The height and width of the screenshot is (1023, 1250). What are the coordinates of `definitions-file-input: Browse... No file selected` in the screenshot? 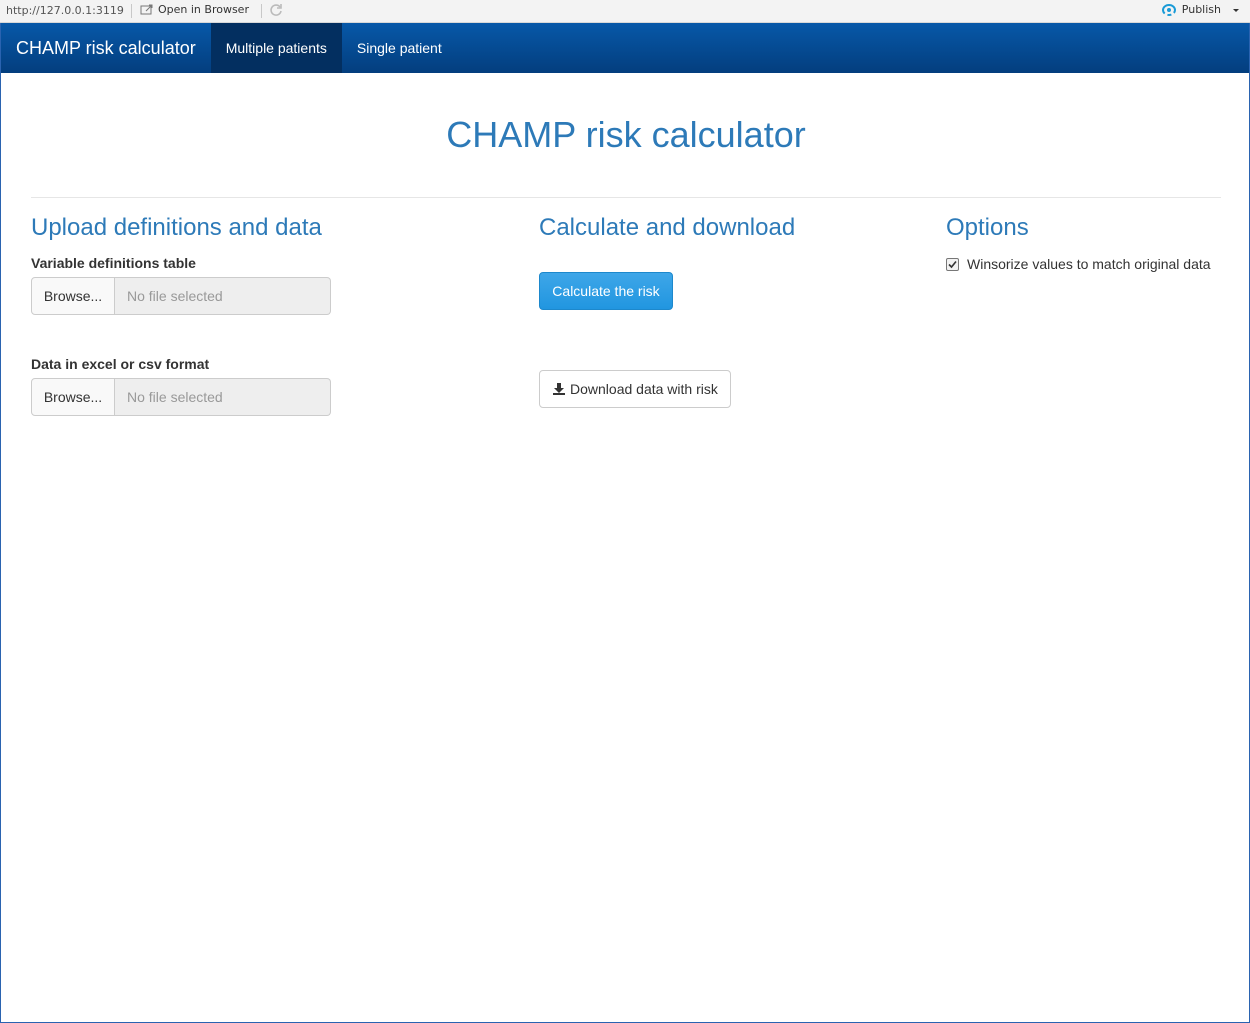 It's located at (181, 296).